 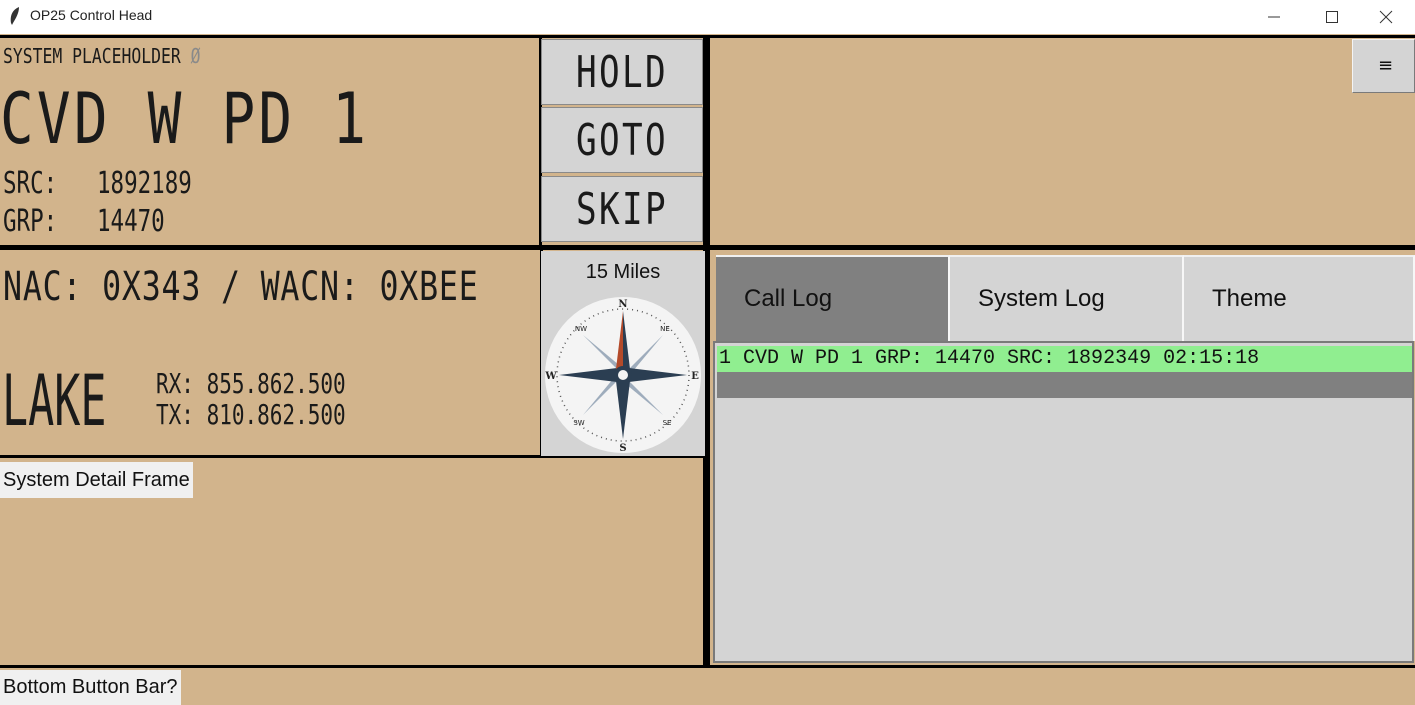 I want to click on divider-bottom, so click(x=707, y=666).